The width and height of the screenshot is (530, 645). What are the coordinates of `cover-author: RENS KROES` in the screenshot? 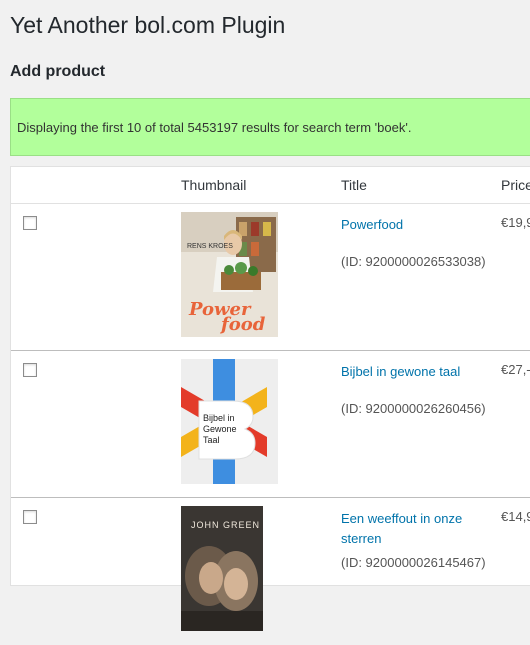 It's located at (210, 246).